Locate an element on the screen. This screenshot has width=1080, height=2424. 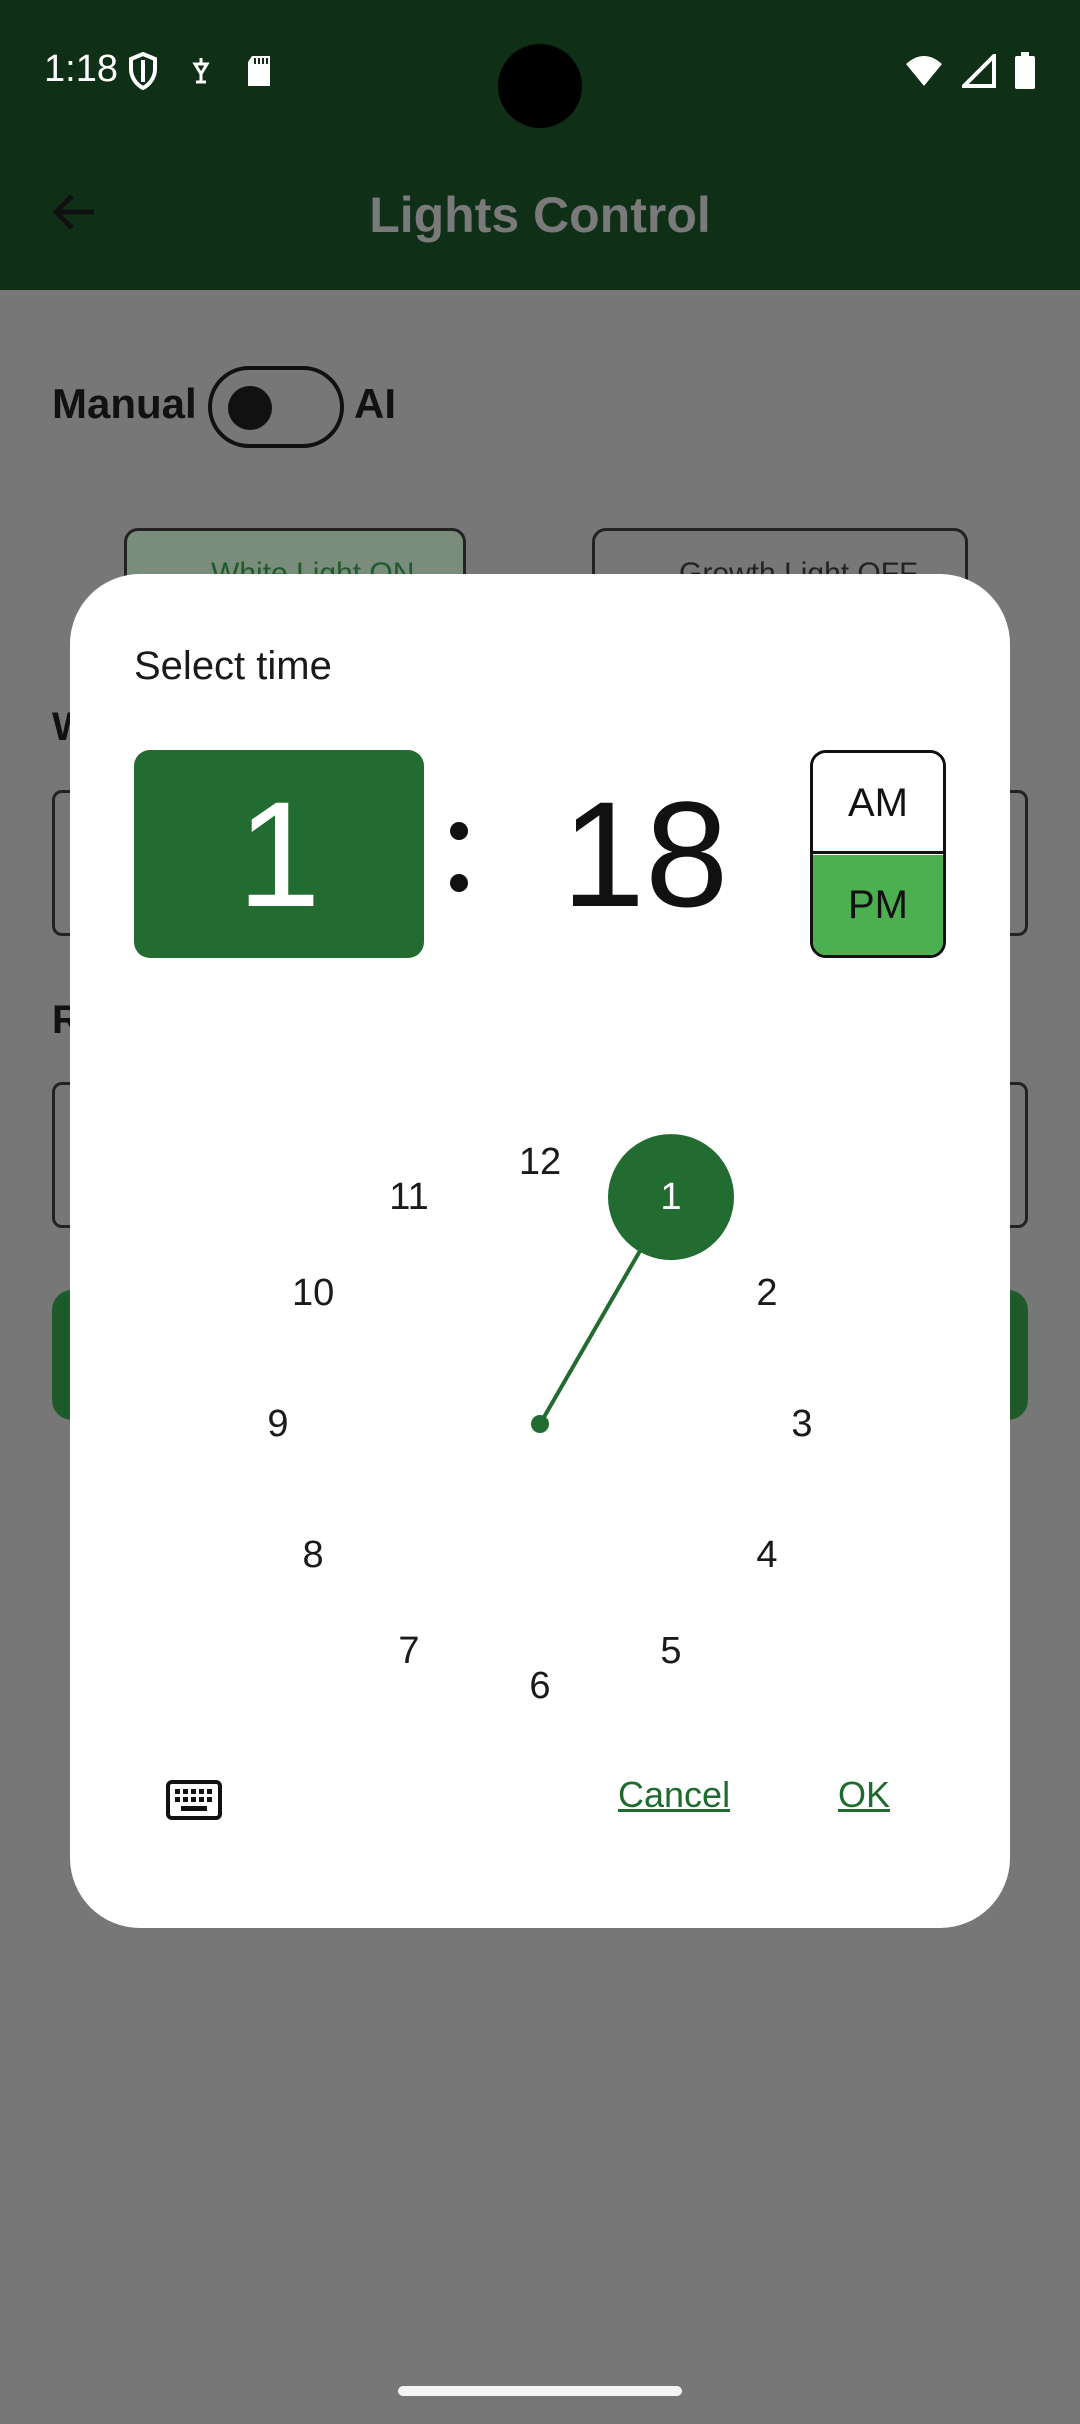
clock-number-11: 11 is located at coordinates (409, 1197).